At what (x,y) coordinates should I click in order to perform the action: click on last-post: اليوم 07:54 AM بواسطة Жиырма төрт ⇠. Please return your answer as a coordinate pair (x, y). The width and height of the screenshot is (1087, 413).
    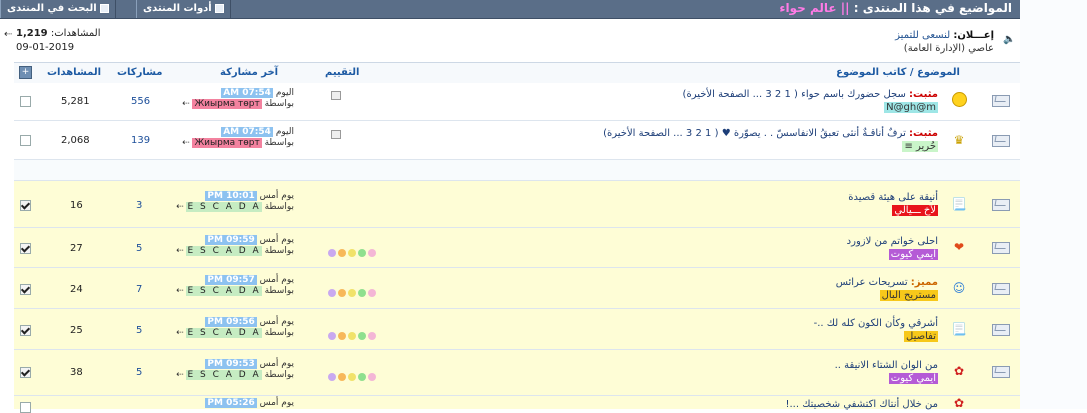
    Looking at the image, I should click on (238, 98).